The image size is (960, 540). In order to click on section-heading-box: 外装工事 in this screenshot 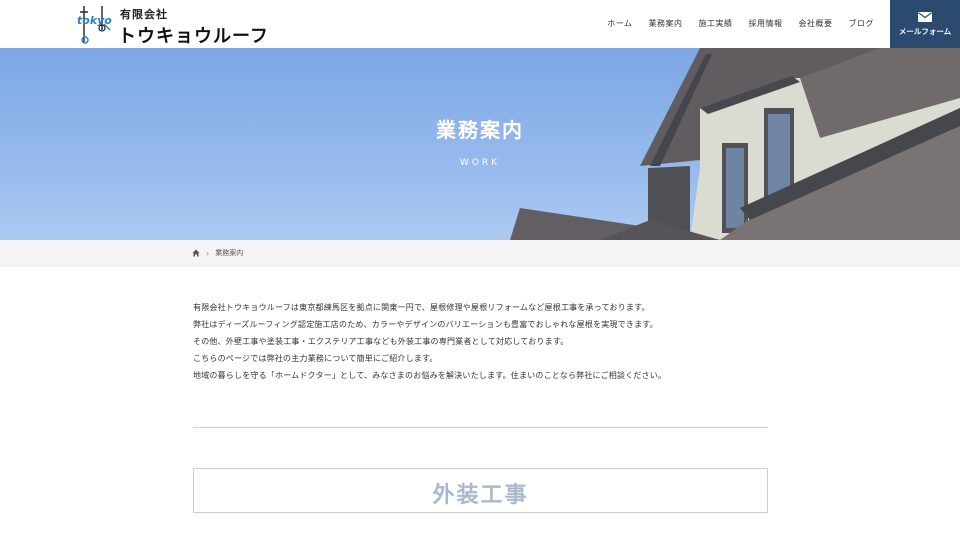, I will do `click(480, 490)`.